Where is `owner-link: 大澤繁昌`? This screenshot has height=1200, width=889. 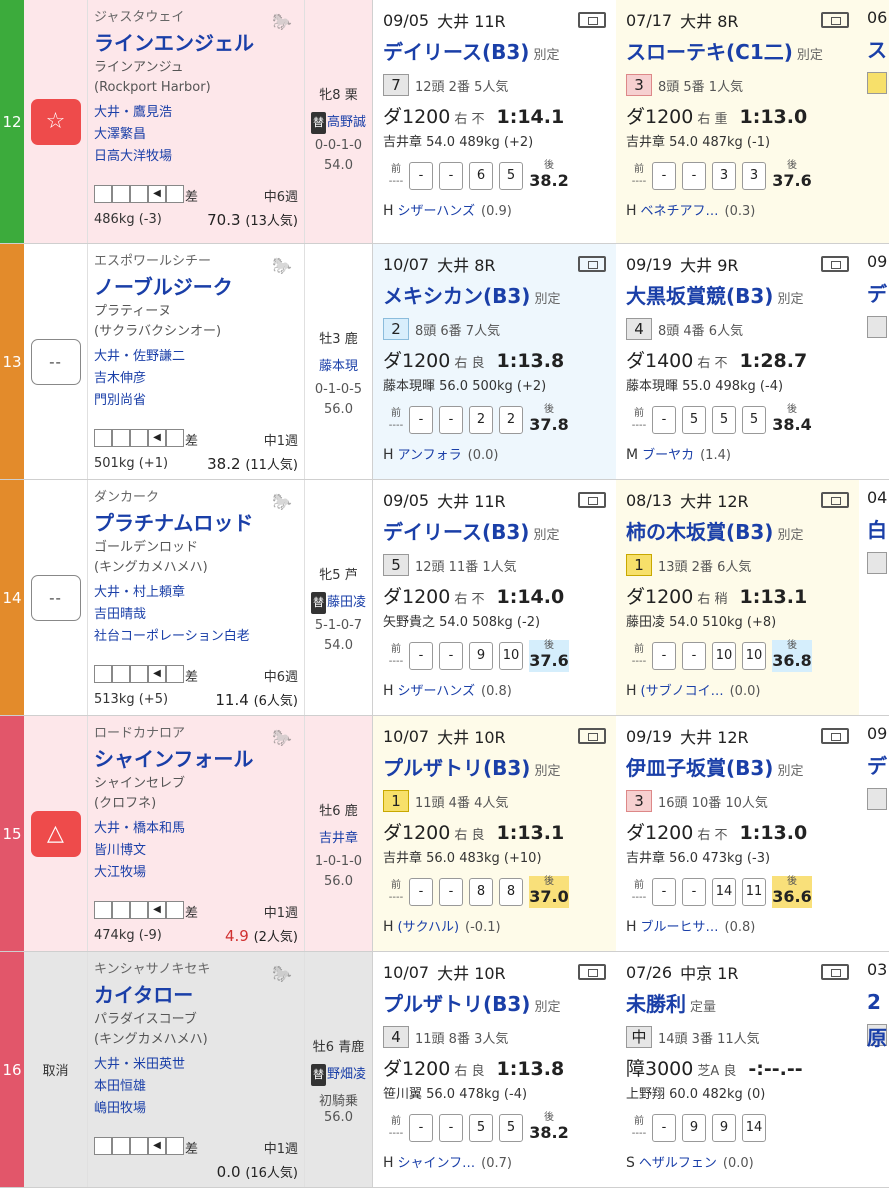 owner-link: 大澤繁昌 is located at coordinates (196, 135).